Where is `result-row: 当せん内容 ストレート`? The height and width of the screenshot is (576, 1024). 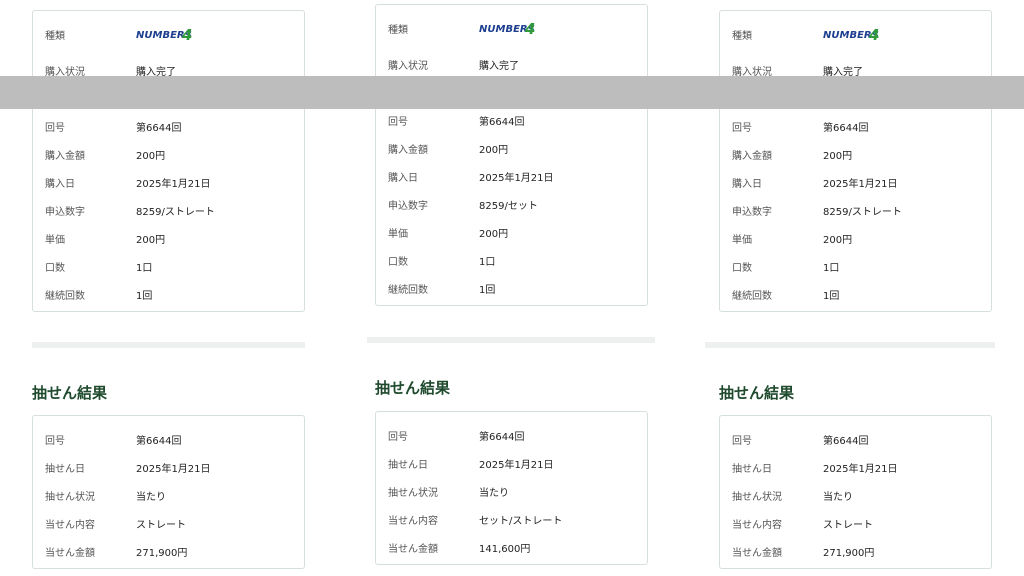
result-row: 当せん内容 ストレート is located at coordinates (855, 522).